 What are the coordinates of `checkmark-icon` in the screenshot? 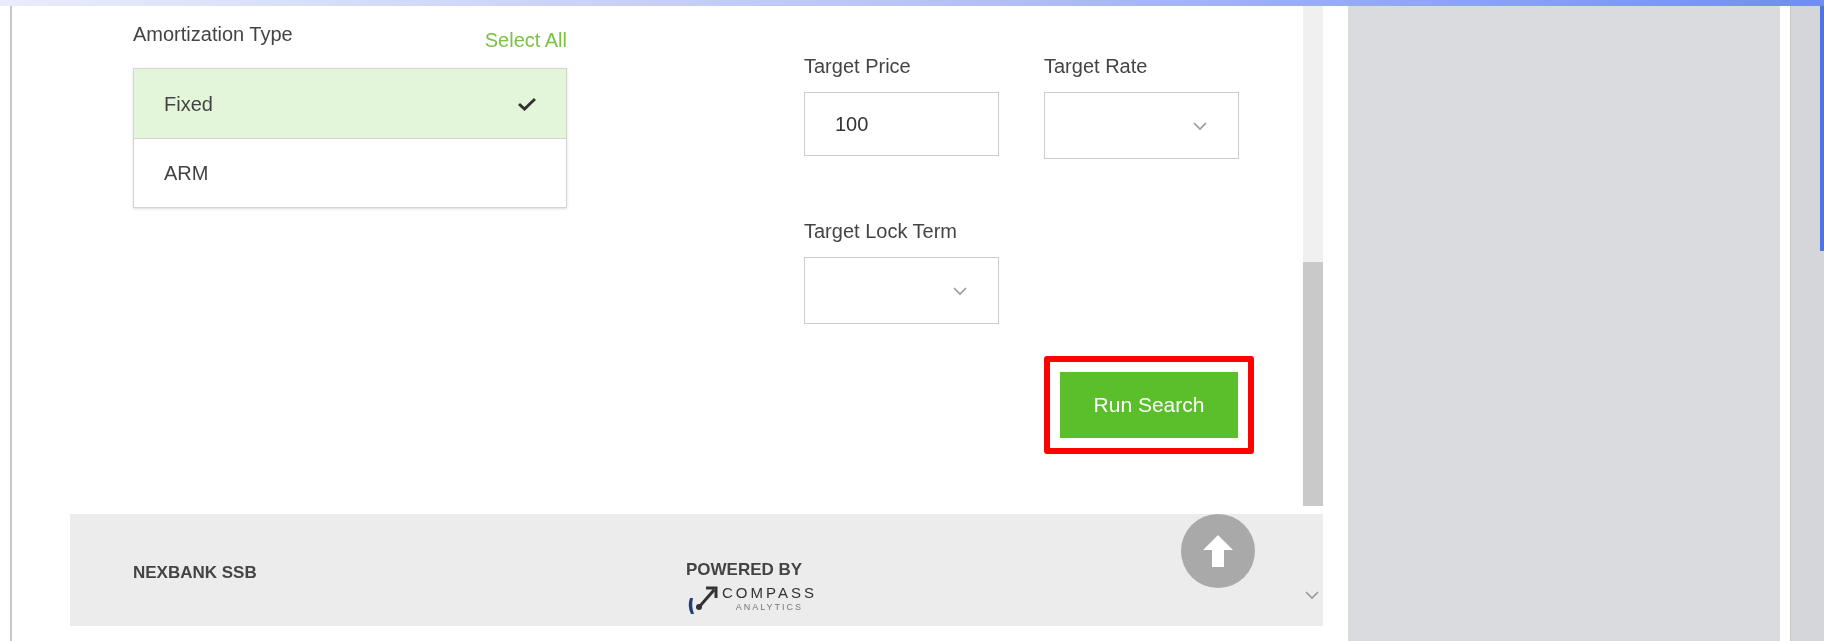 It's located at (527, 103).